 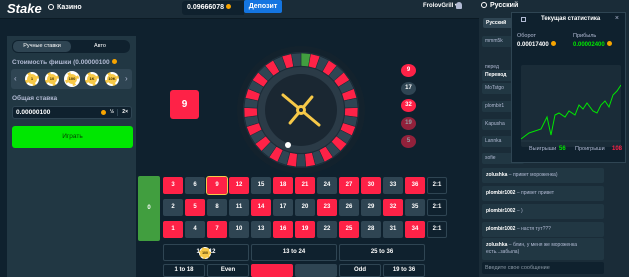 I want to click on cell-number: 13, so click(x=261, y=229).